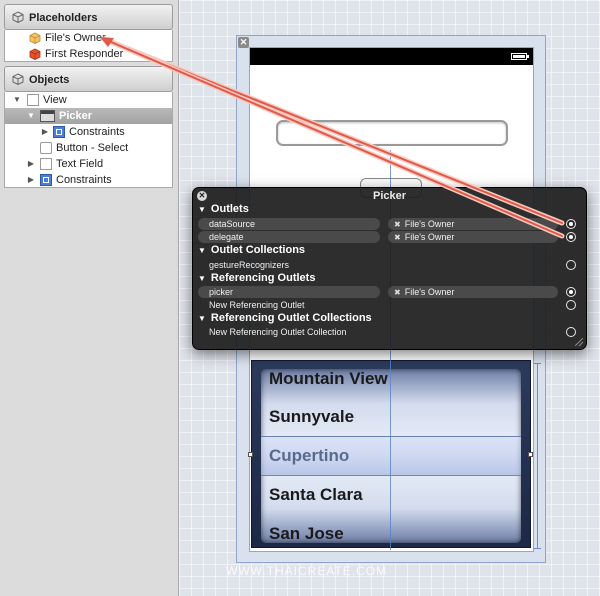 The width and height of the screenshot is (600, 596). I want to click on battery-icon, so click(520, 56).